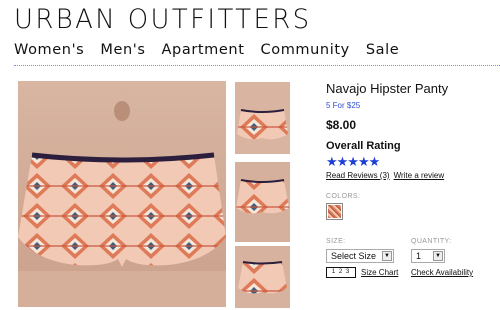 This screenshot has height=310, width=500. Describe the element at coordinates (442, 272) in the screenshot. I see `check-availability-link: Check Availability` at that location.